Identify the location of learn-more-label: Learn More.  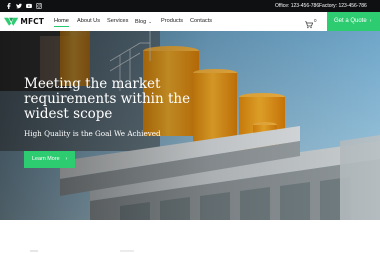
(46, 159).